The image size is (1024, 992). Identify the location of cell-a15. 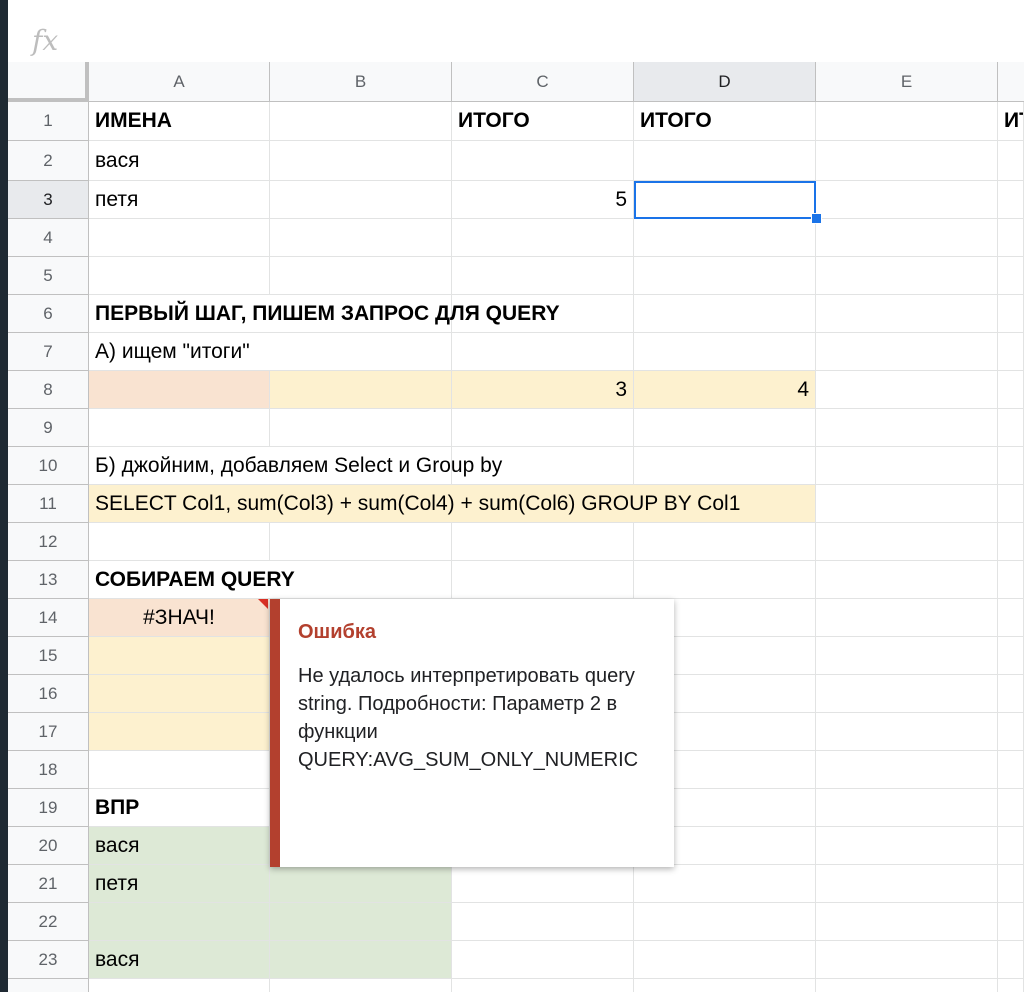
(179, 656).